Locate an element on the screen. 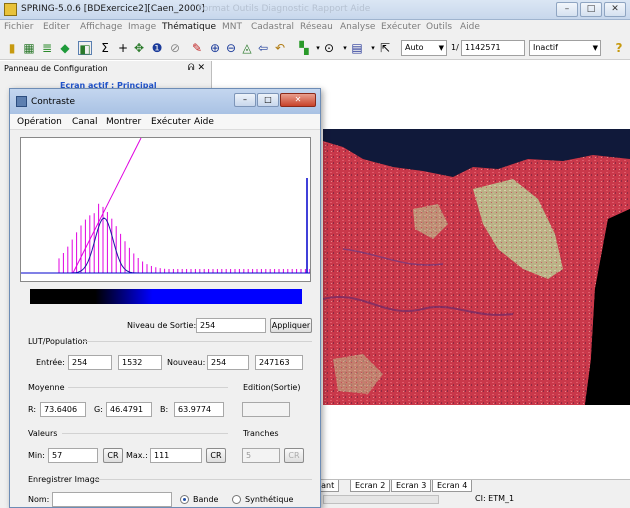 This screenshot has height=508, width=630. menu-thematique: Thématique is located at coordinates (189, 27).